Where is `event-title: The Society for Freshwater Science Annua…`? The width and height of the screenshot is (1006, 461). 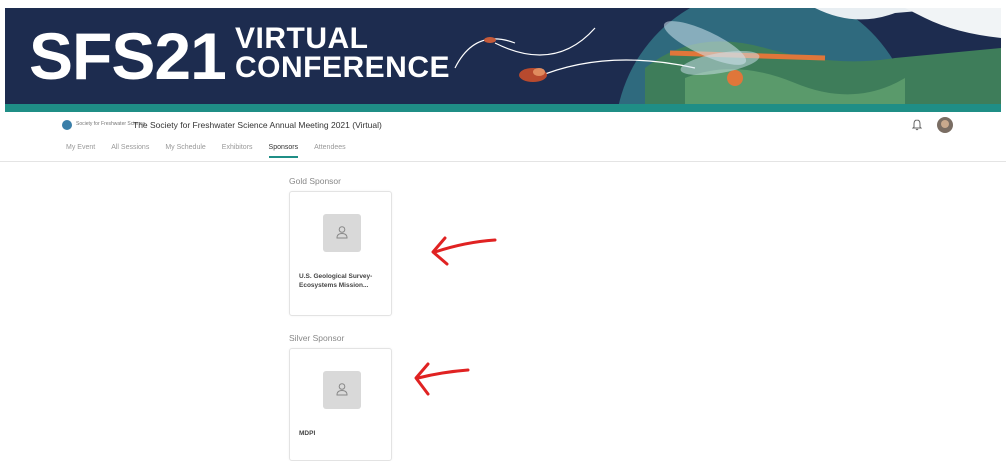
event-title: The Society for Freshwater Science Annua… is located at coordinates (257, 125).